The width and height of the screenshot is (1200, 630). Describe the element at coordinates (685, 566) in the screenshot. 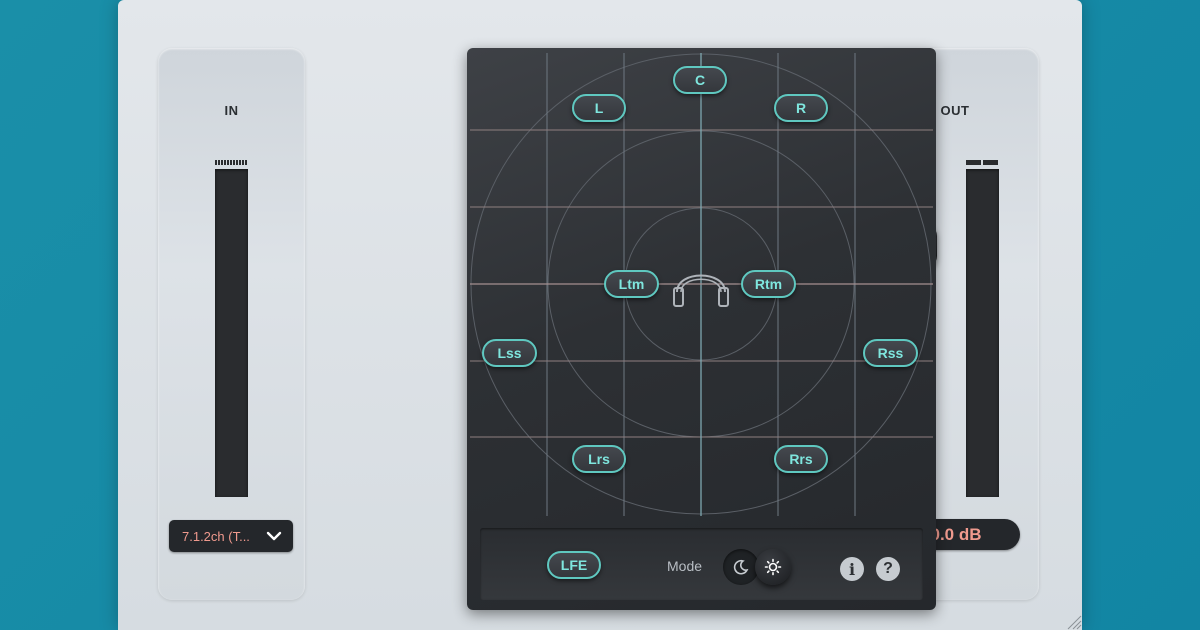

I see `mode-label: Mode` at that location.